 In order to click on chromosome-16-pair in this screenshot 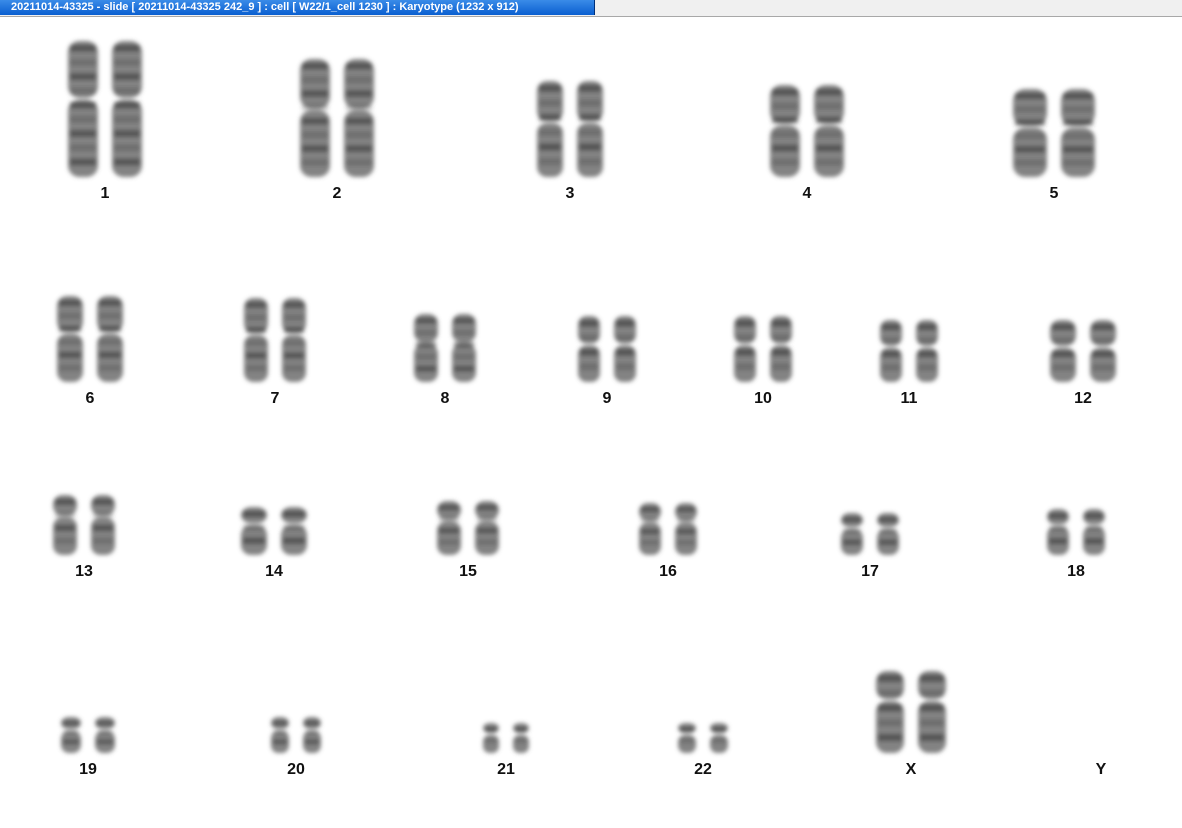, I will do `click(668, 529)`.